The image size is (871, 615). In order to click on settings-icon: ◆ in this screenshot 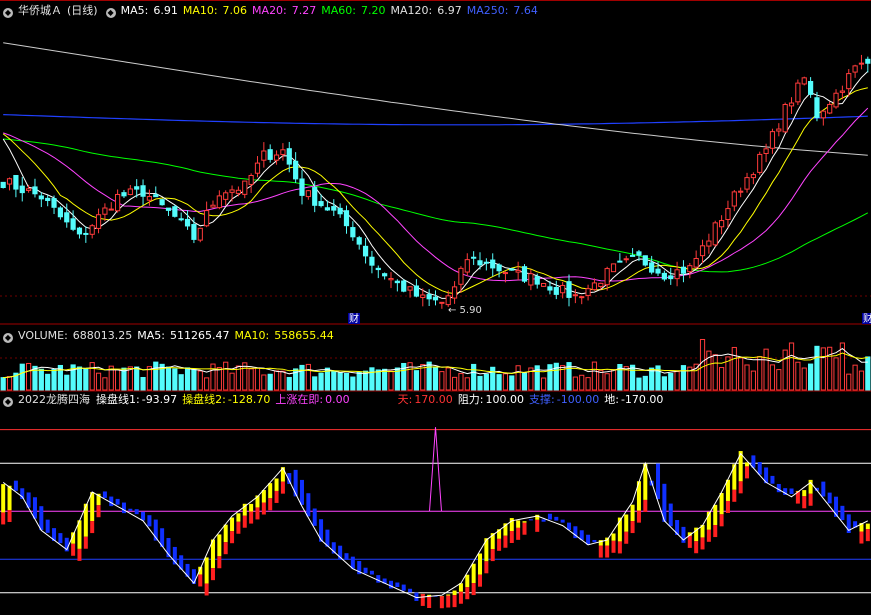, I will do `click(8, 13)`.